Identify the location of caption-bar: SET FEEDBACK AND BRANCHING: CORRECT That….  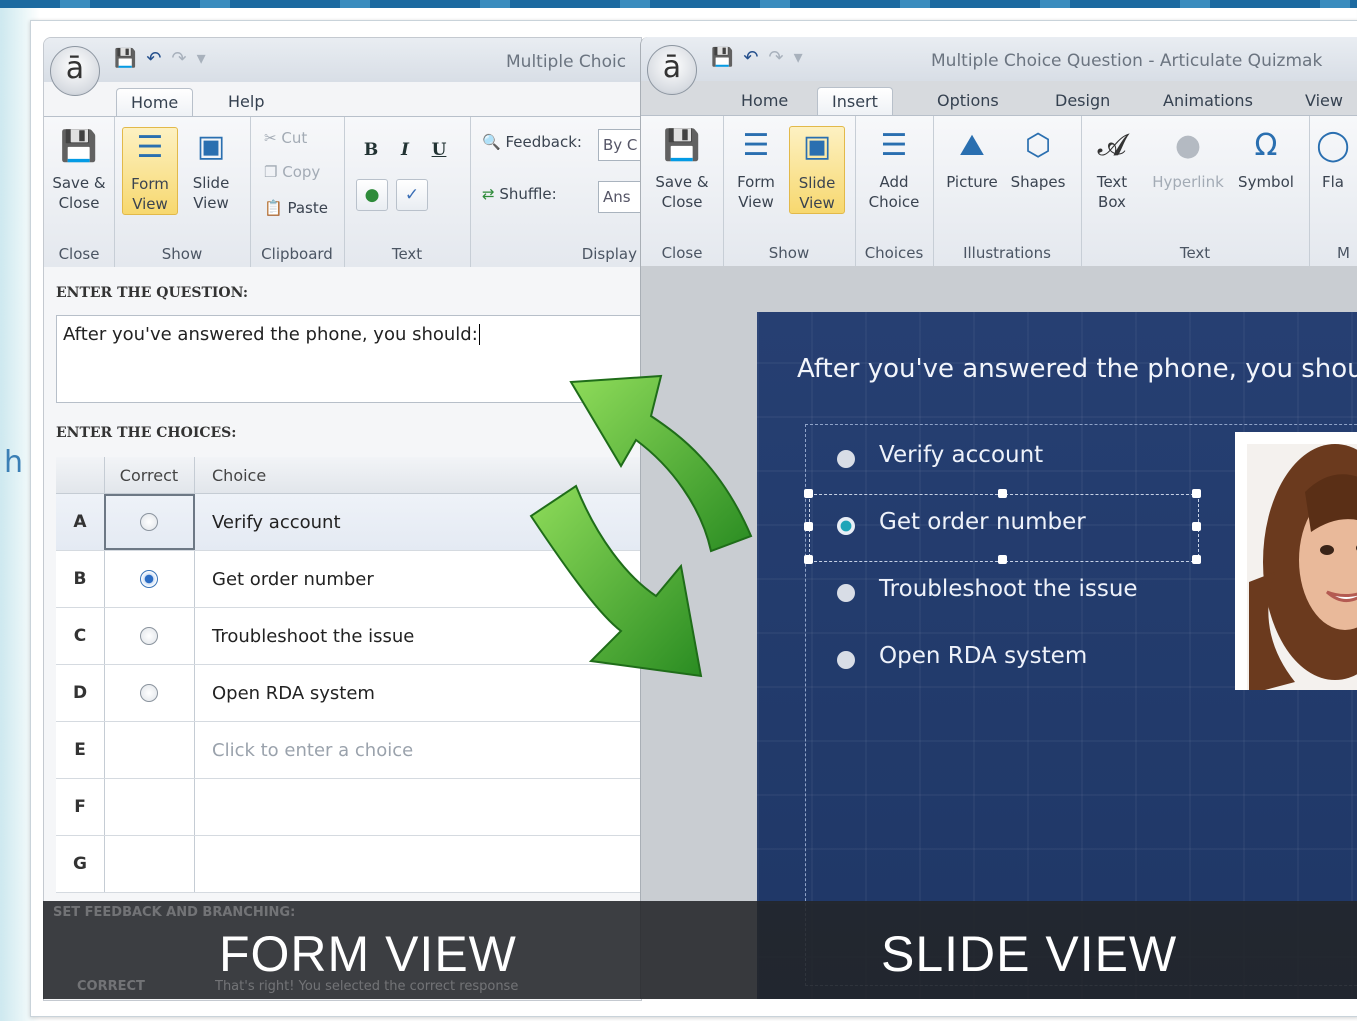
(700, 950).